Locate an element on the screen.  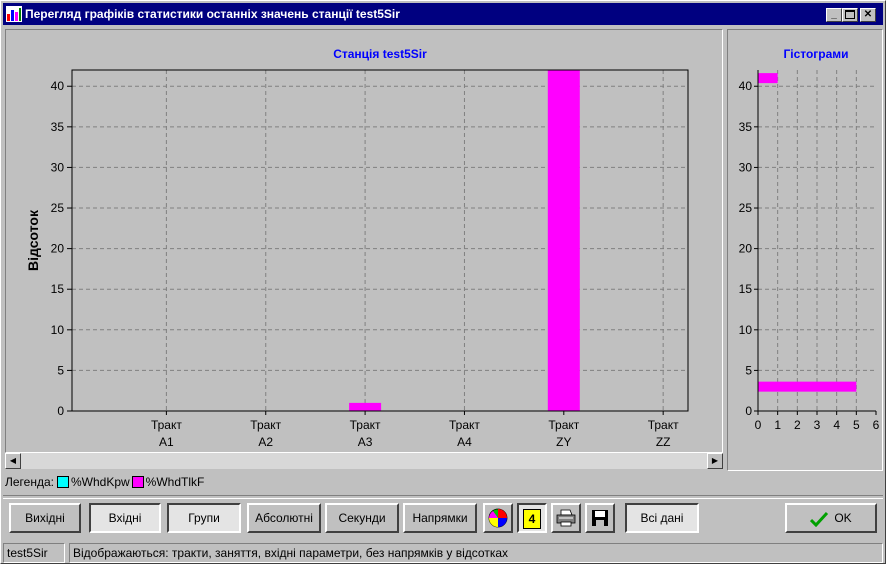
x-tick-label: 4 is located at coordinates (836, 425).